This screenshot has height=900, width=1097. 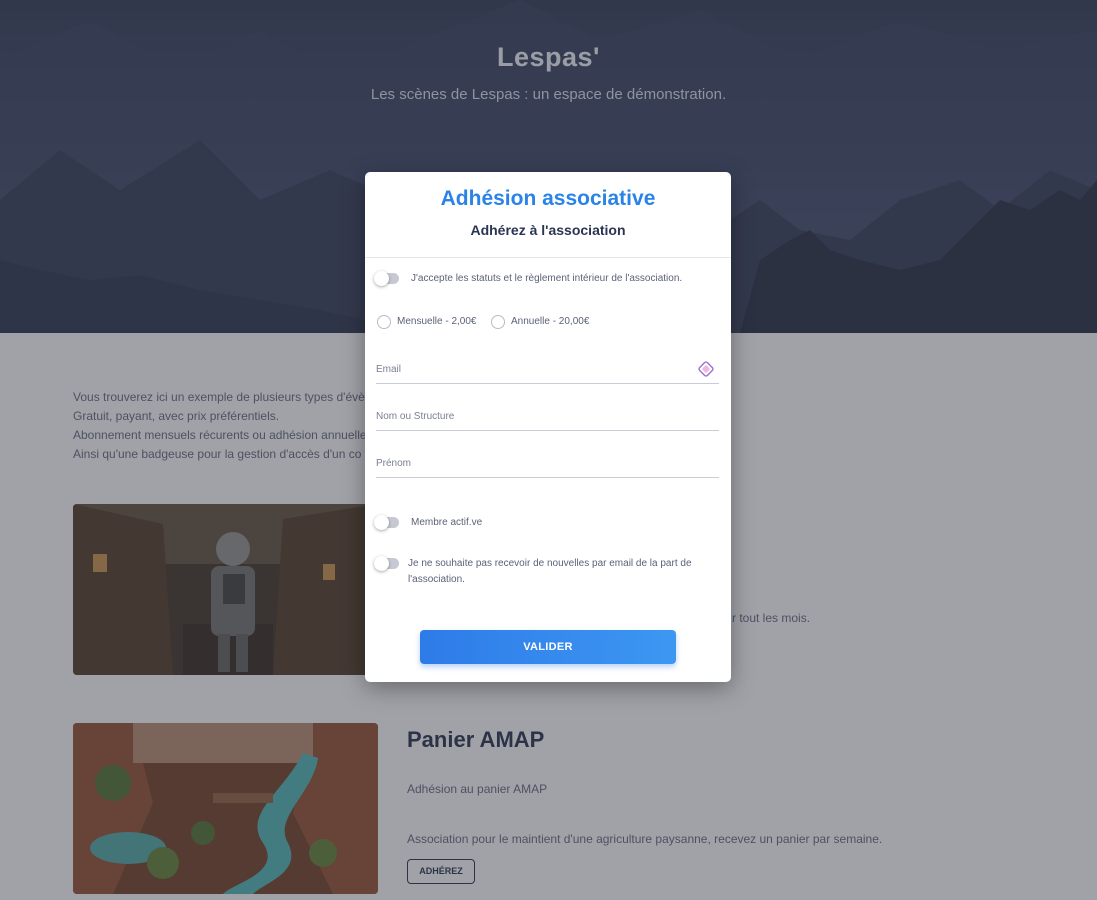 What do you see at coordinates (531, 416) in the screenshot?
I see `nom-structure-field` at bounding box center [531, 416].